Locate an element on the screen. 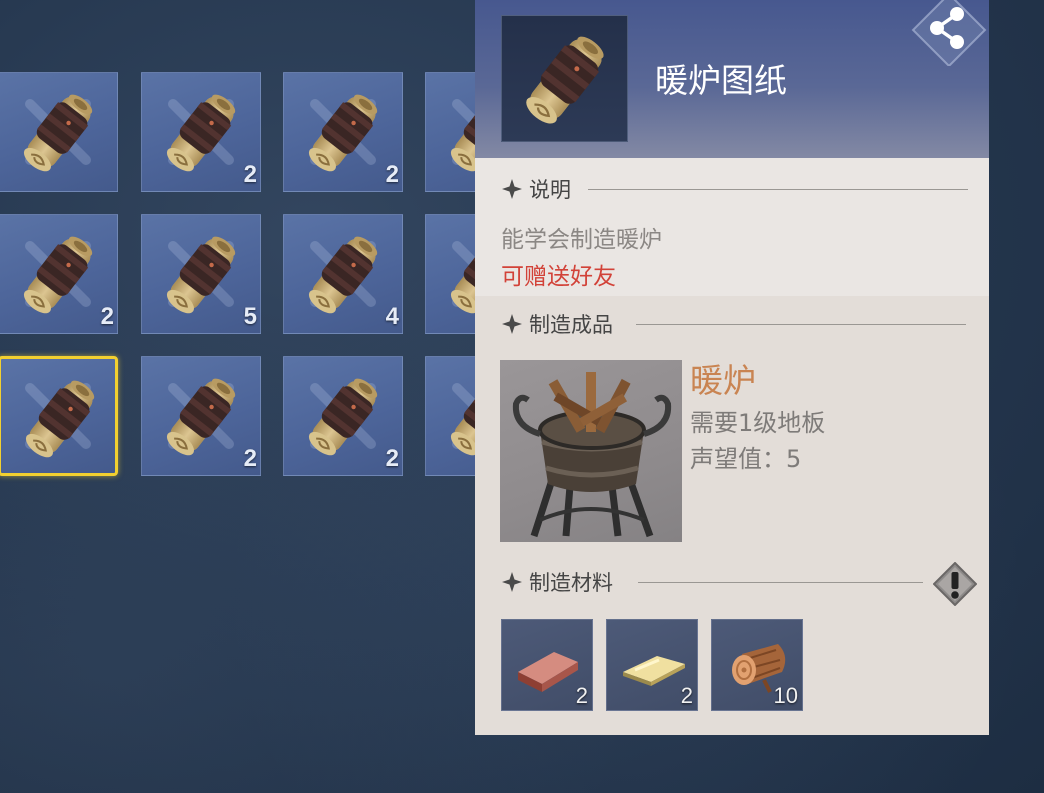 The width and height of the screenshot is (1044, 793). brazier-image is located at coordinates (591, 451).